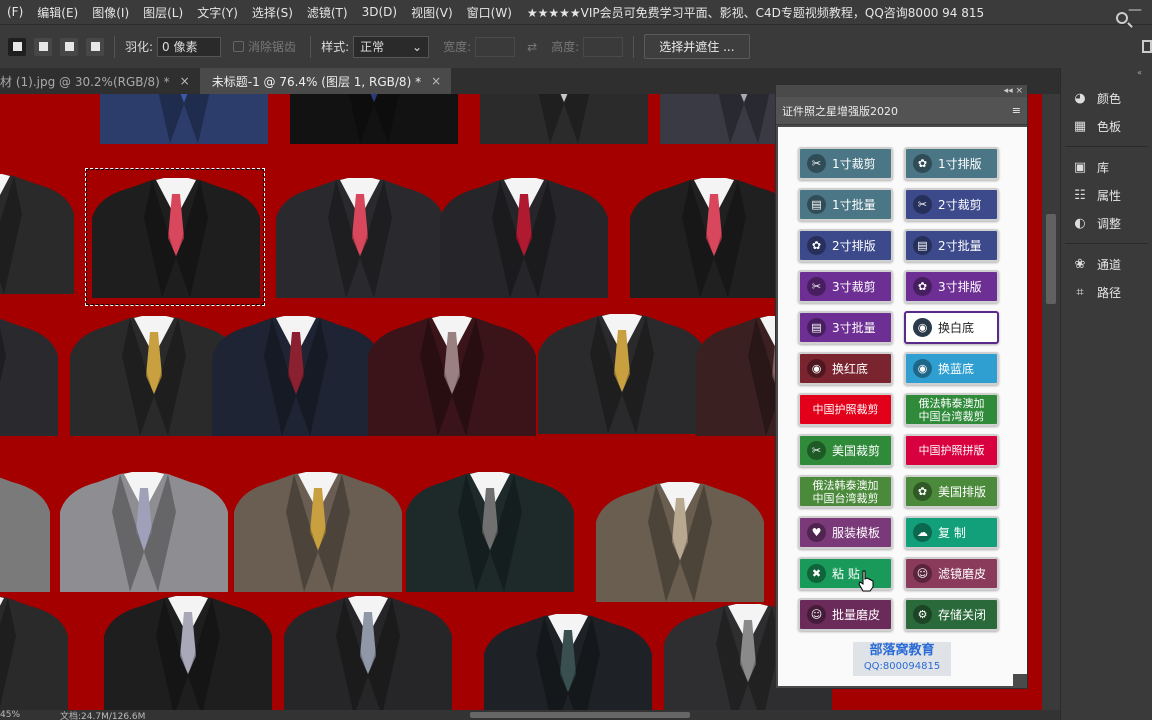 The height and width of the screenshot is (720, 1152). I want to click on plugin-button: ✂ 2寸裁剪, so click(951, 204).